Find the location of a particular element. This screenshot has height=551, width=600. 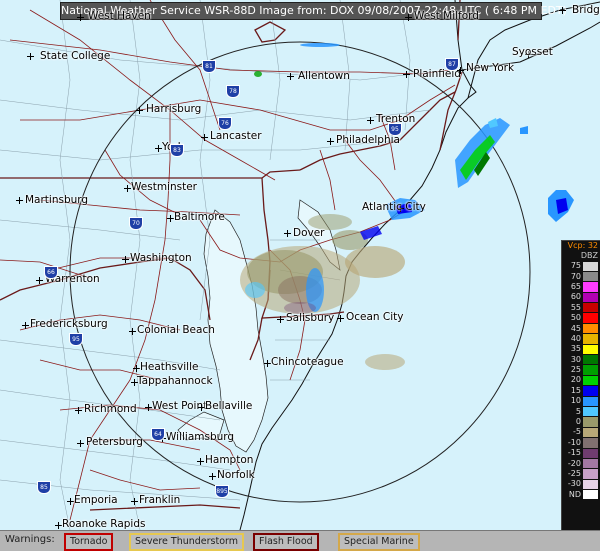

warnings-label: Warnings: is located at coordinates (30, 539).